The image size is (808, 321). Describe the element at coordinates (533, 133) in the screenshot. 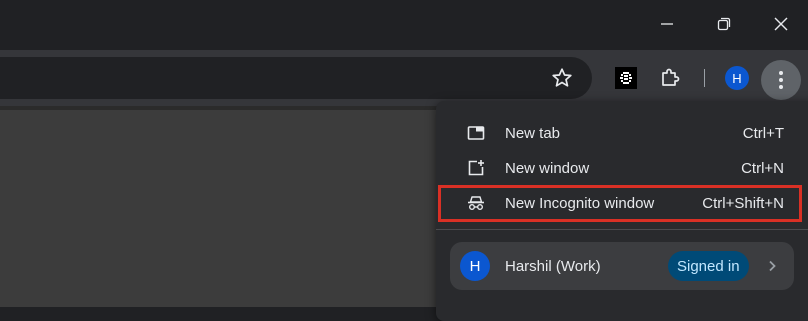

I see `menu-item-label: New tab` at that location.